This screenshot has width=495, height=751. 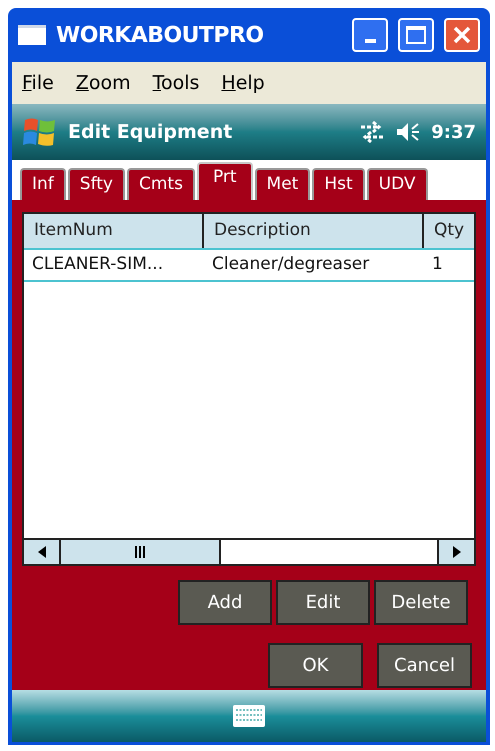 I want to click on menu-item: Zoom, so click(x=103, y=83).